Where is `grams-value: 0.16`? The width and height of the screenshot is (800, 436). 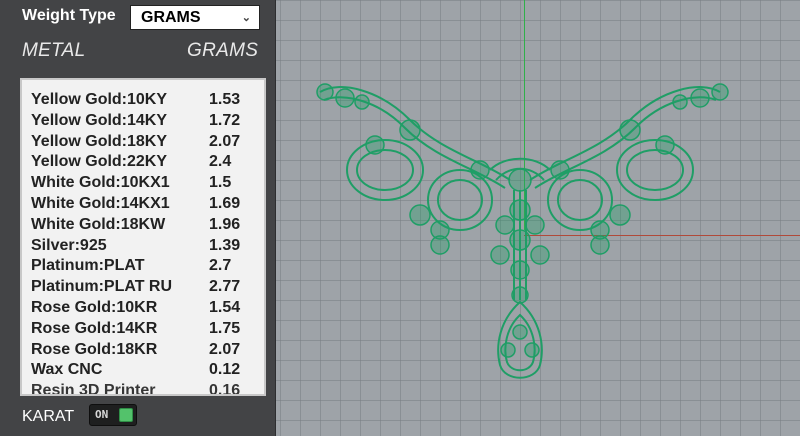
grams-value: 0.16 is located at coordinates (225, 389).